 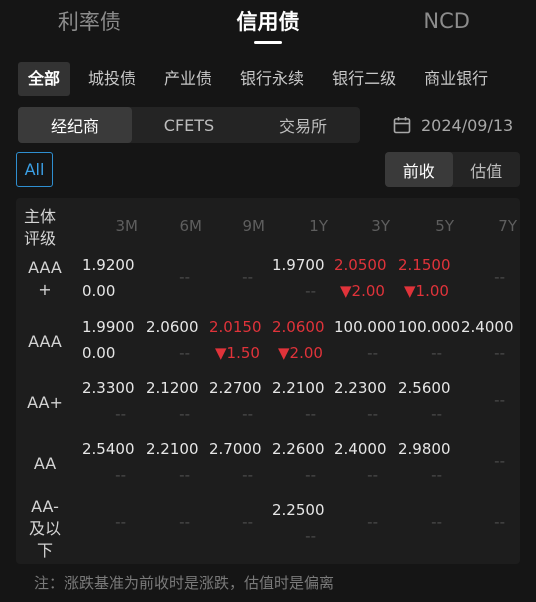 I want to click on category-chengtou: 城投债, so click(x=112, y=79).